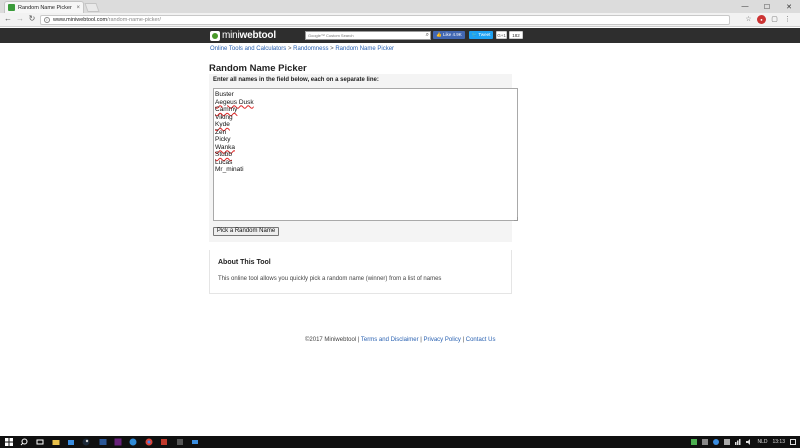 The image size is (800, 448). I want to click on page-title: Random Name Picker, so click(258, 68).